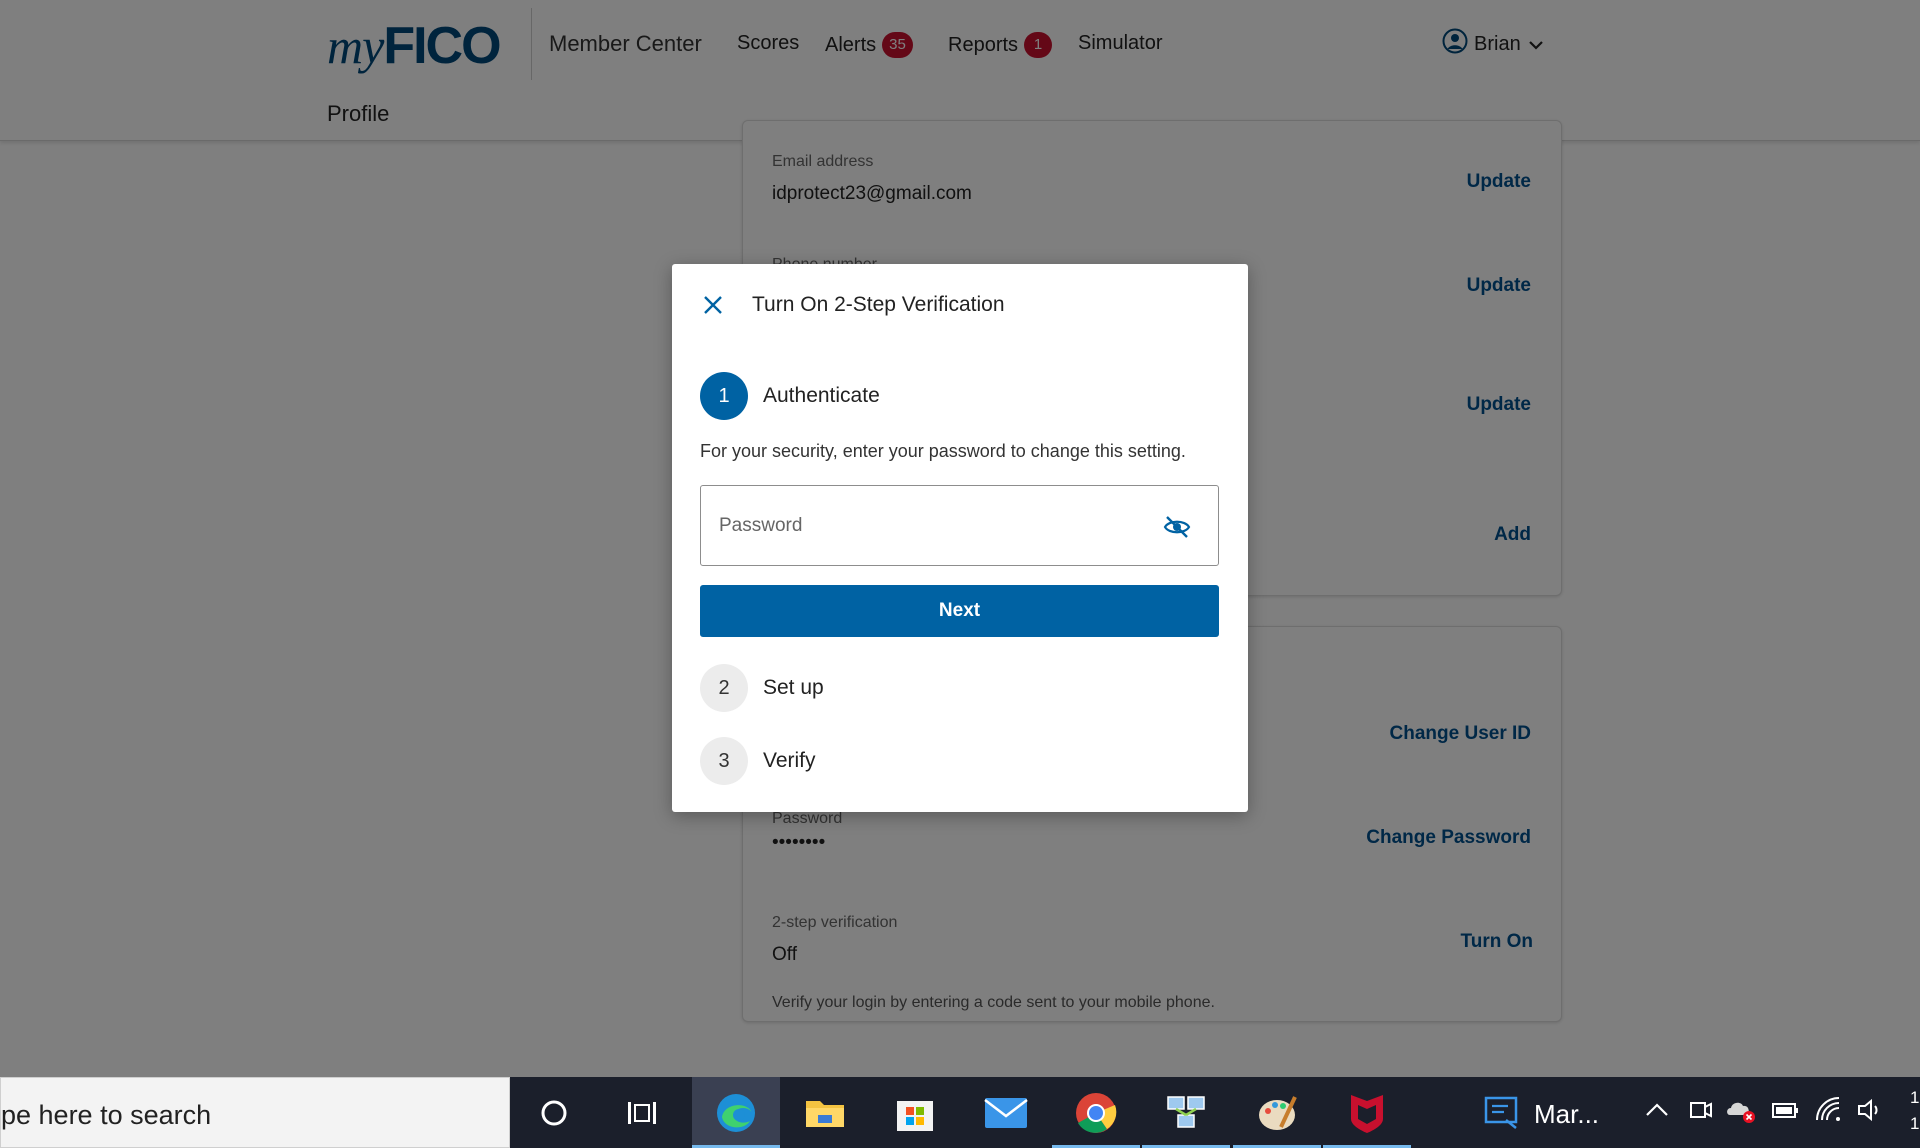 This screenshot has height=1148, width=1920. I want to click on mail-compose-icon, so click(1502, 1112).